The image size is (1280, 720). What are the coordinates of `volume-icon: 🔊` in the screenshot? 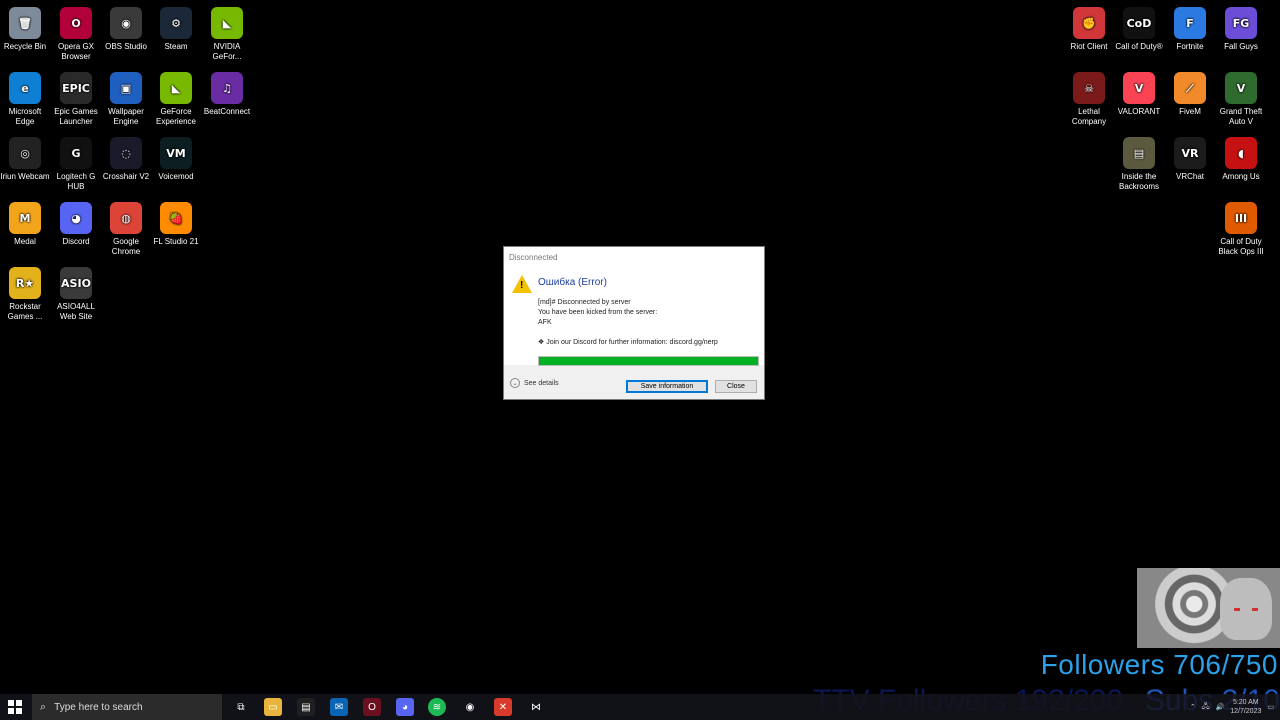 It's located at (1220, 707).